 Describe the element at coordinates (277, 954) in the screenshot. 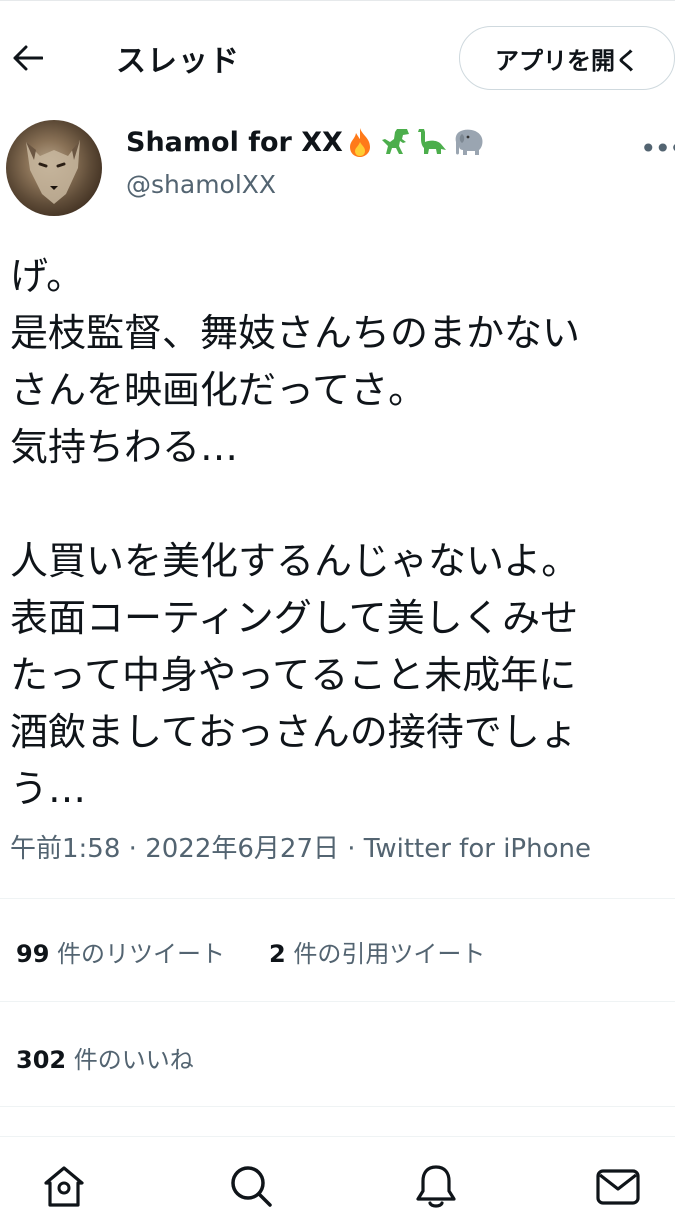

I see `quotes-count: 2` at that location.